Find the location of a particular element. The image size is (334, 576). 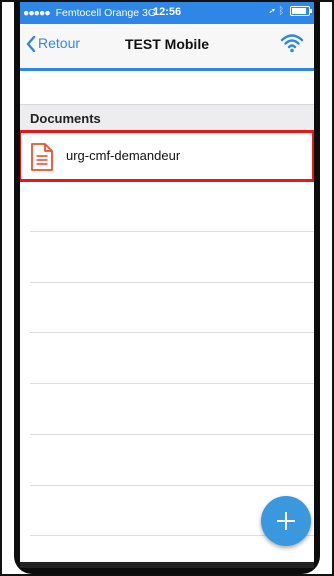

section-title: Documents is located at coordinates (65, 118).